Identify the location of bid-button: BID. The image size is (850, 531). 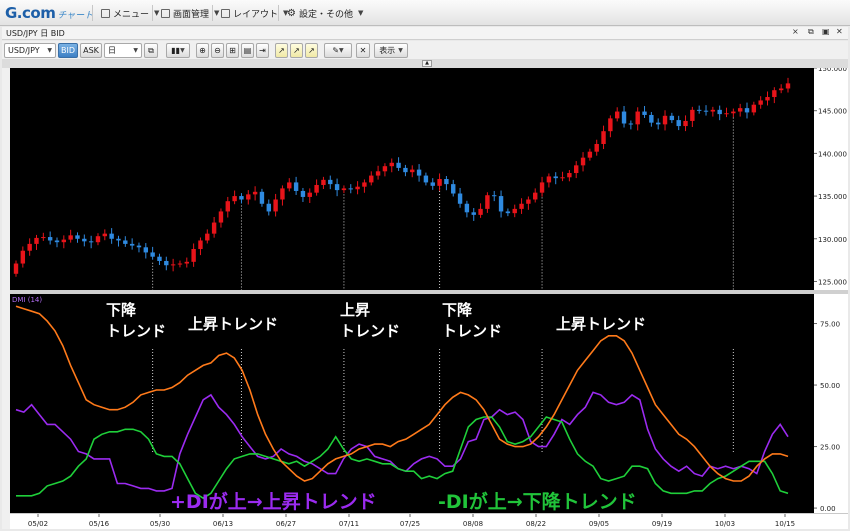
(68, 50).